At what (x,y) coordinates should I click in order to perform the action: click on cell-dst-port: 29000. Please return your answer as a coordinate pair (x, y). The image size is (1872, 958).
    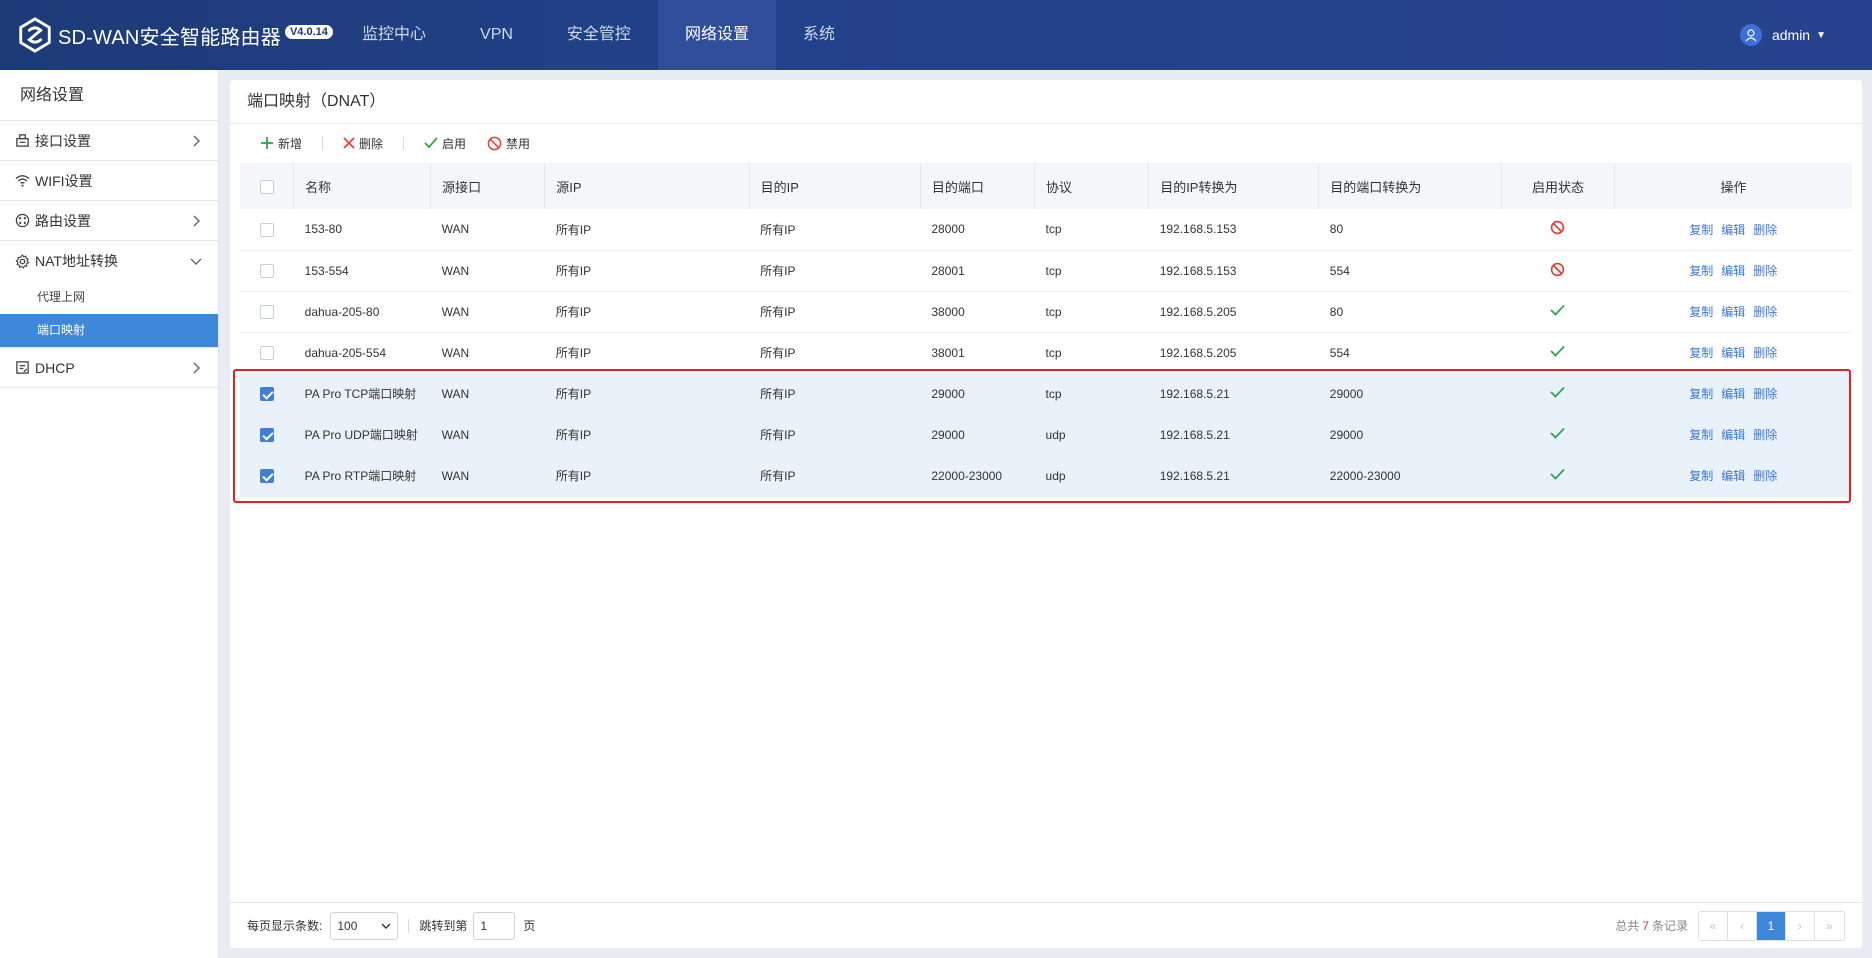
    Looking at the image, I should click on (977, 394).